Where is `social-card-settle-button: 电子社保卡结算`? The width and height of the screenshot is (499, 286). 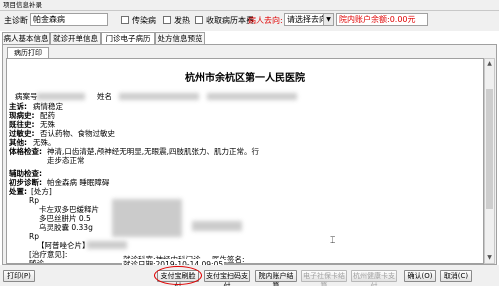 social-card-settle-button: 电子社保卡结算 is located at coordinates (324, 278).